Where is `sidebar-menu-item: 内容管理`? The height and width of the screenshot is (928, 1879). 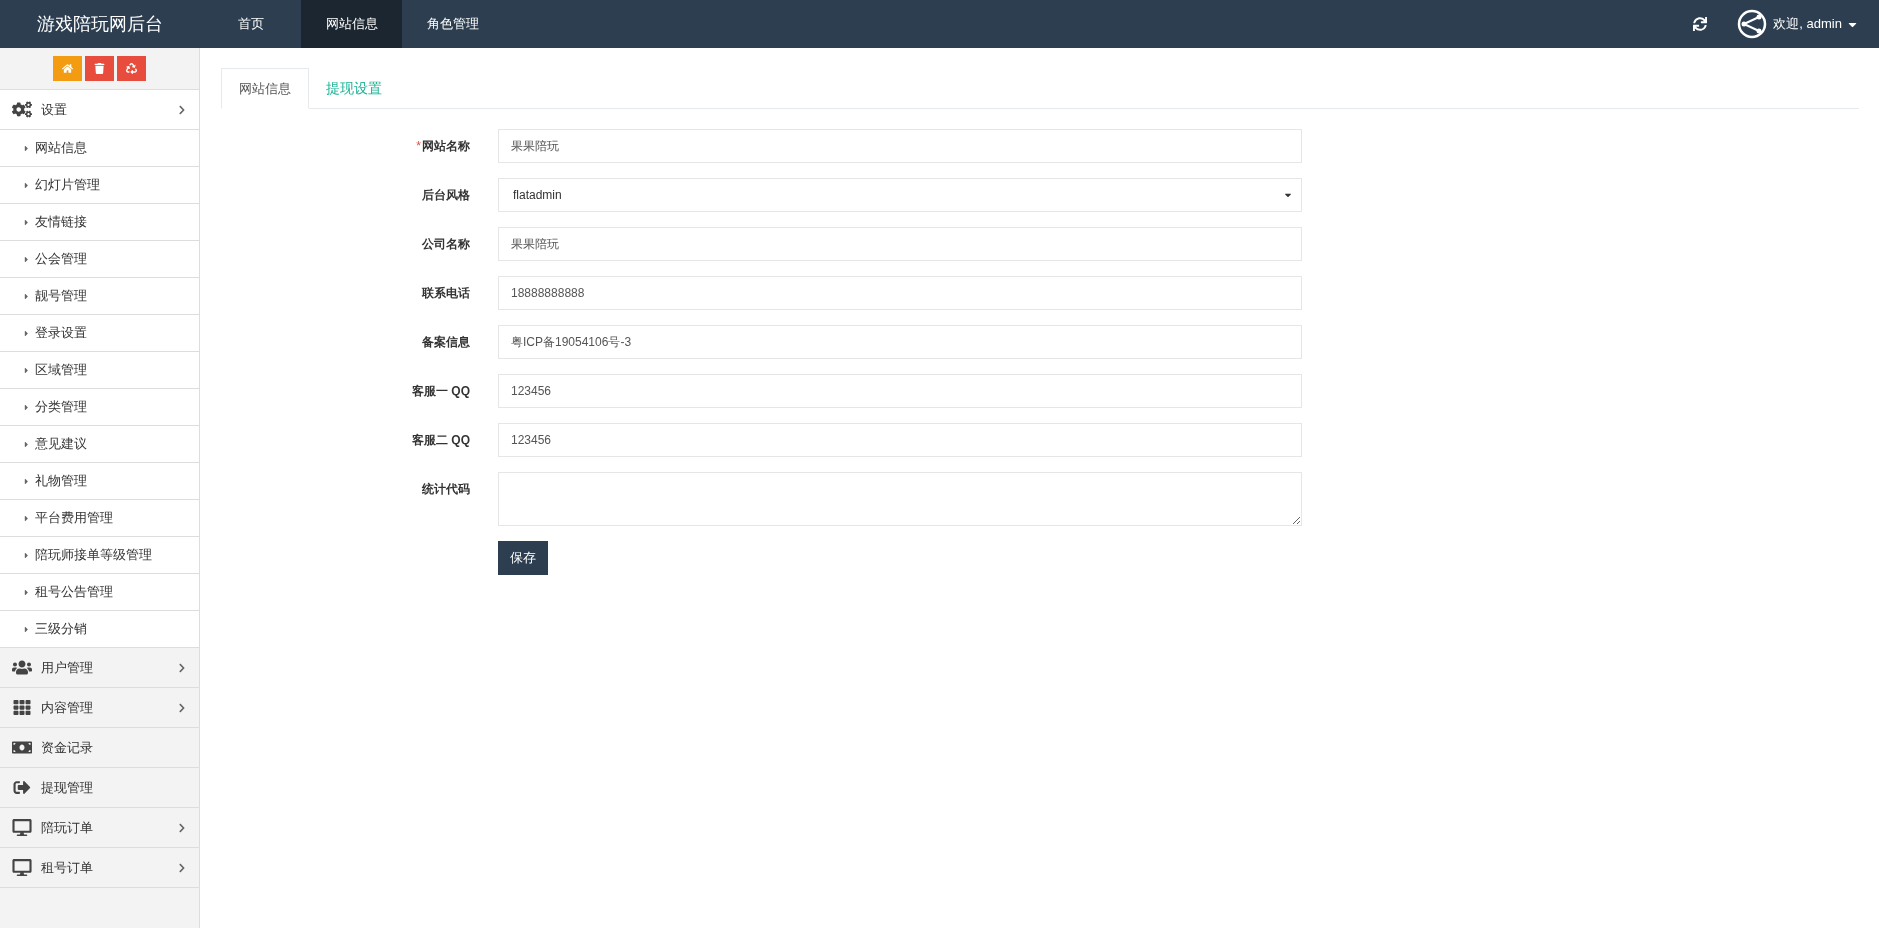 sidebar-menu-item: 内容管理 is located at coordinates (99, 708).